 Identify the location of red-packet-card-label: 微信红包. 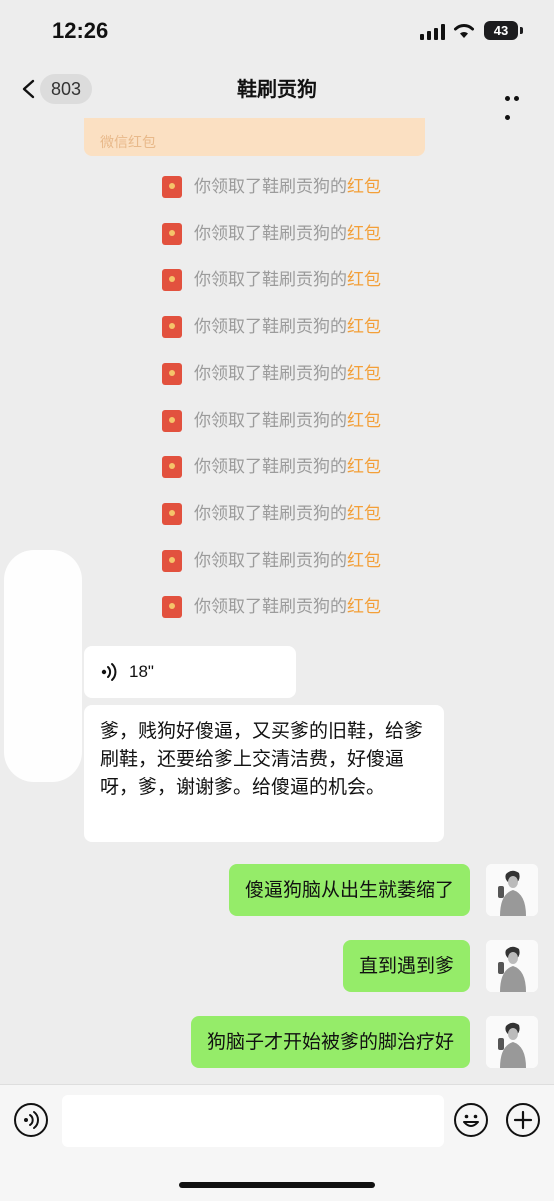
(128, 143).